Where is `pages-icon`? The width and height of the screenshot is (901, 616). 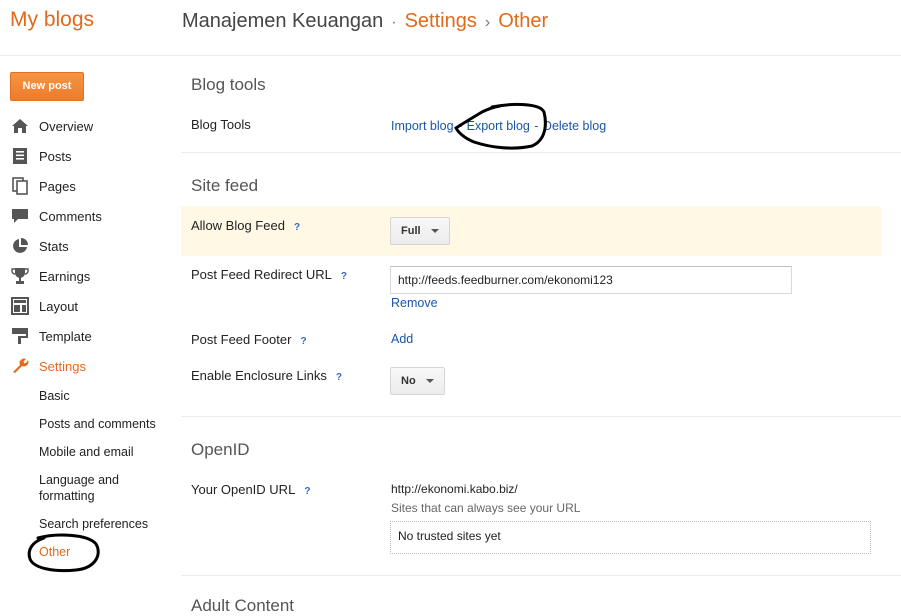 pages-icon is located at coordinates (20, 186).